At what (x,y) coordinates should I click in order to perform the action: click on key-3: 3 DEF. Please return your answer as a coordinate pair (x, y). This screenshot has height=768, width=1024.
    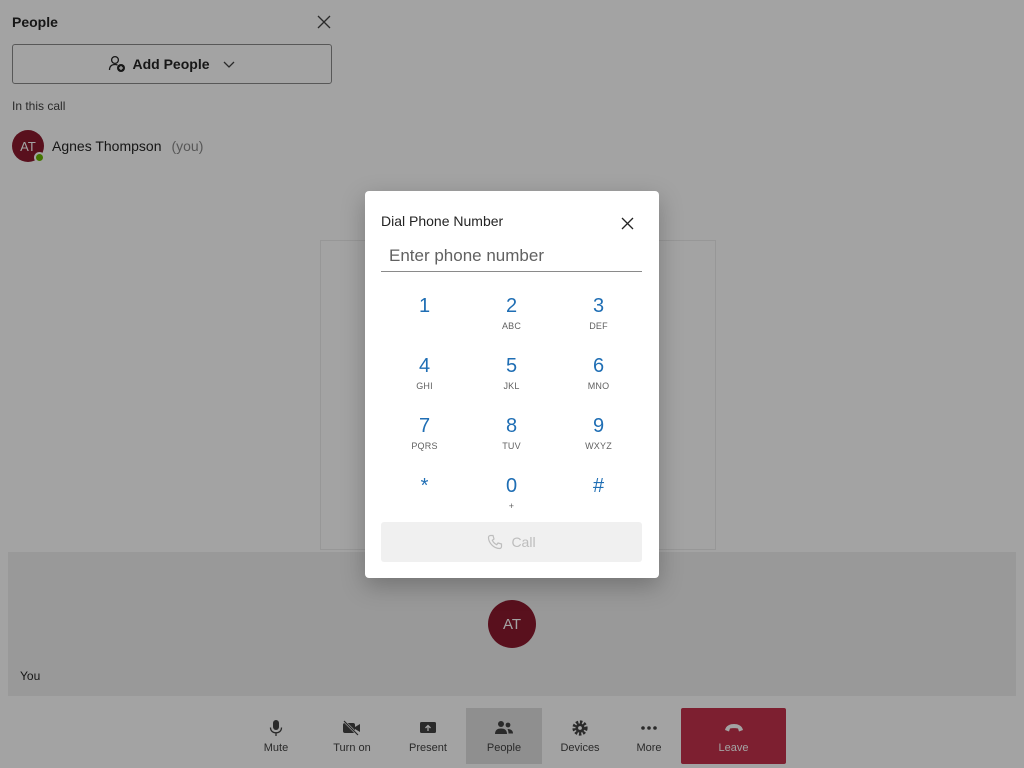
    Looking at the image, I should click on (598, 317).